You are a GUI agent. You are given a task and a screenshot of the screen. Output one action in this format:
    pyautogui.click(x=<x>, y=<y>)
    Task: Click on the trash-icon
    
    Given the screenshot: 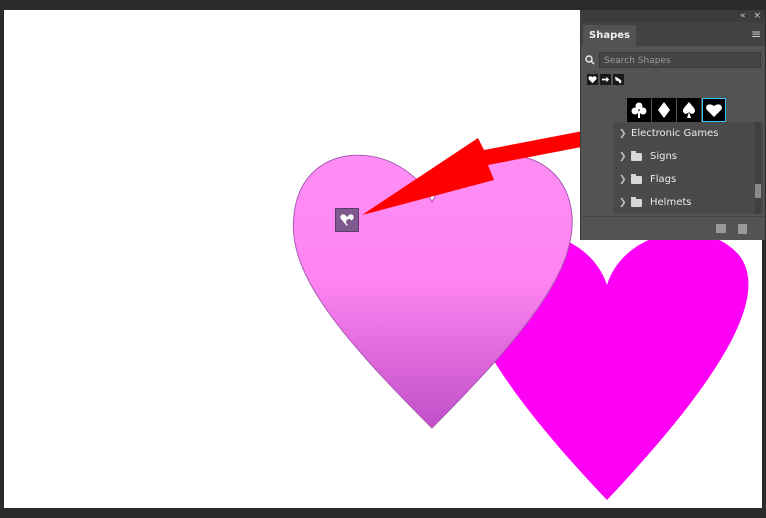 What is the action you would take?
    pyautogui.click(x=742, y=228)
    